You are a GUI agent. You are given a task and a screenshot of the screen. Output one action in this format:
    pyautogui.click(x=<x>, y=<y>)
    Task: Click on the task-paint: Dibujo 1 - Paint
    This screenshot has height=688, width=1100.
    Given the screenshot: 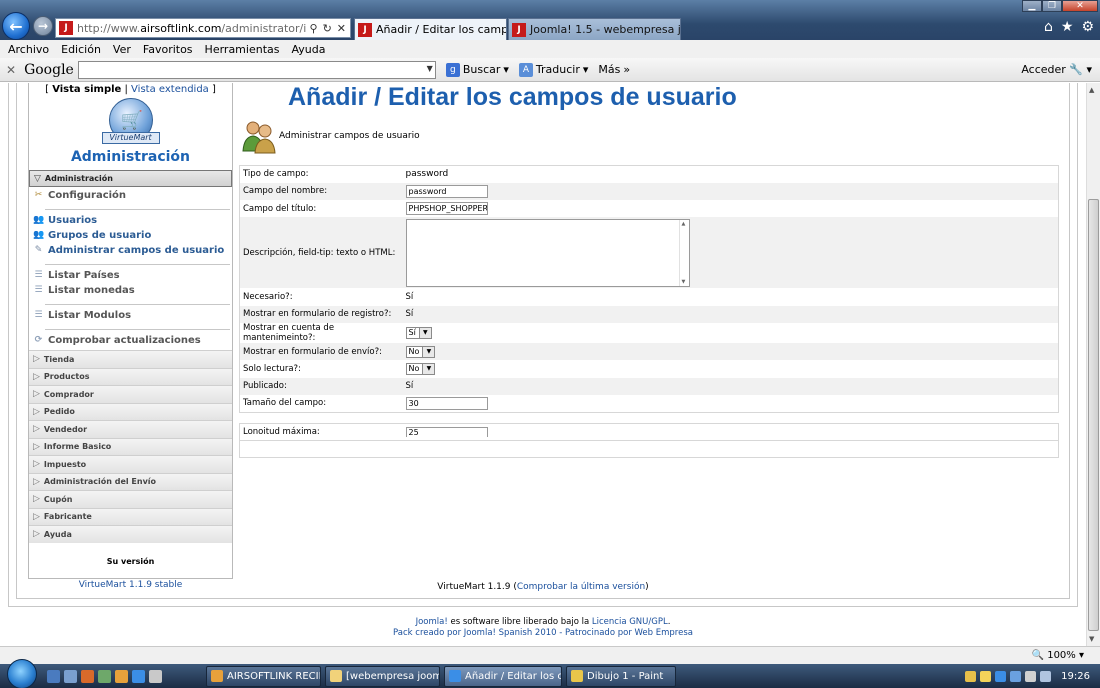 What is the action you would take?
    pyautogui.click(x=621, y=676)
    